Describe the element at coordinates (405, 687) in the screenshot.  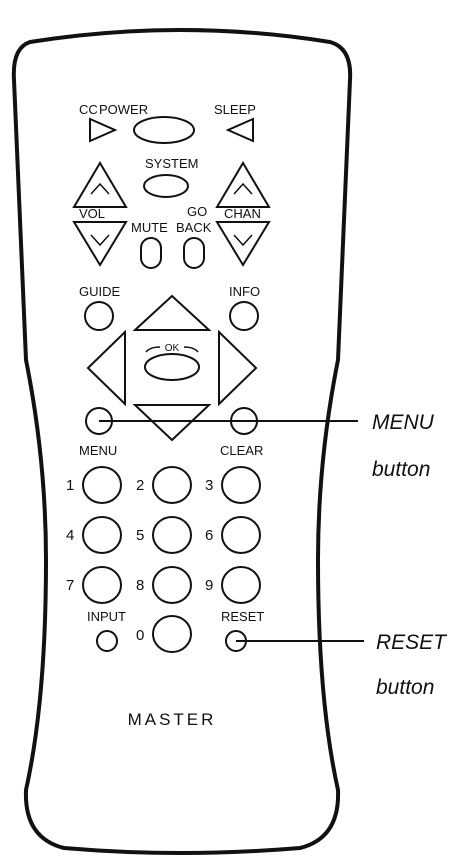
I see `reset-callout-subtitle: button` at that location.